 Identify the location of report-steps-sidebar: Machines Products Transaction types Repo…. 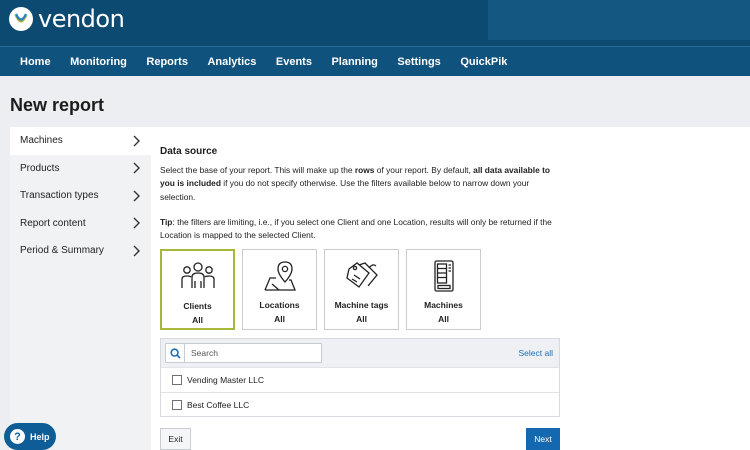
(80, 288).